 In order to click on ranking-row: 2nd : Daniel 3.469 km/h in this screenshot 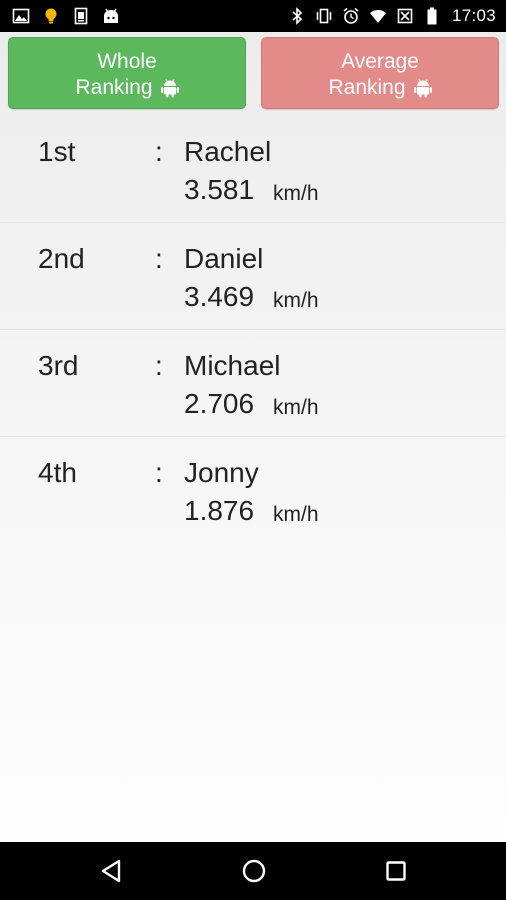, I will do `click(253, 276)`.